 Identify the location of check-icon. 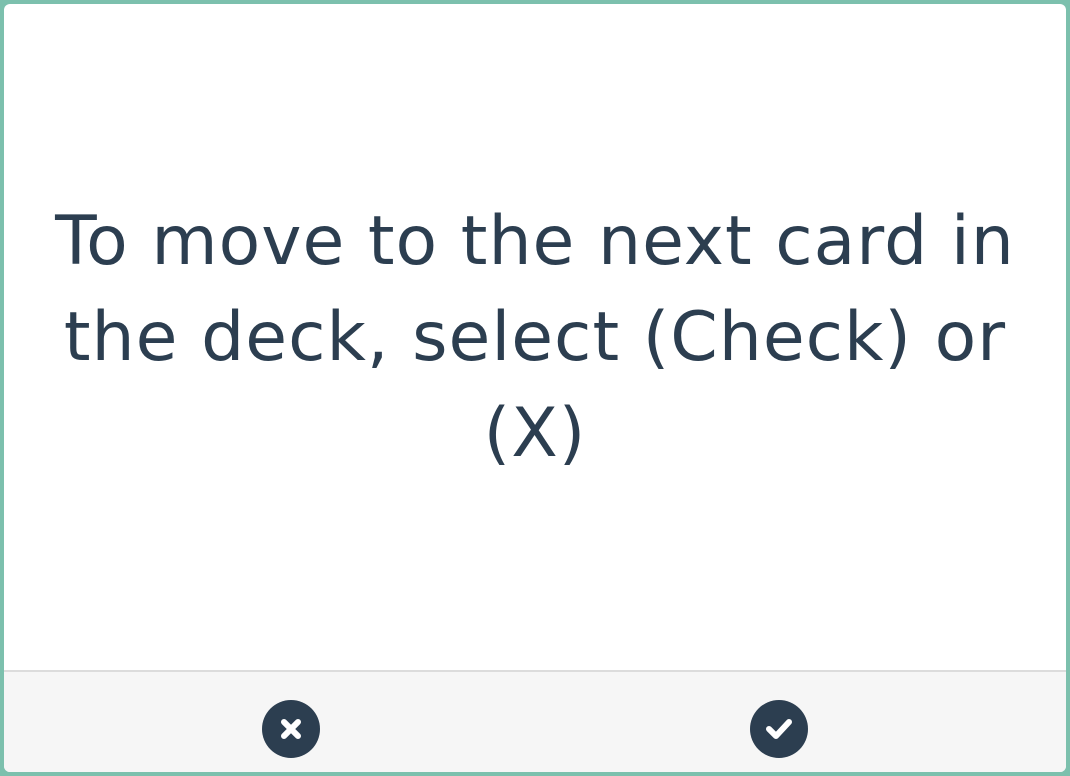
(779, 729).